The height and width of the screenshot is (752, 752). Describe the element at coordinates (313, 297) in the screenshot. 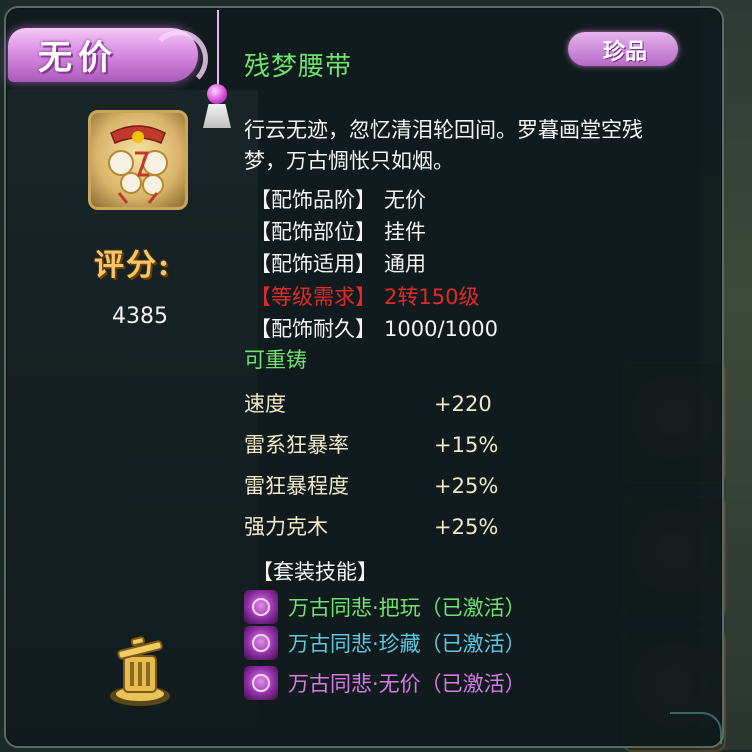

I see `attribute-key: 【等级需求】` at that location.